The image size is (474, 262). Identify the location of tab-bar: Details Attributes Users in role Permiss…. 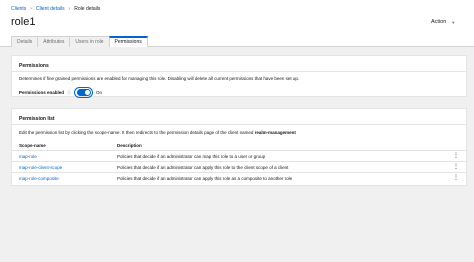
(79, 41).